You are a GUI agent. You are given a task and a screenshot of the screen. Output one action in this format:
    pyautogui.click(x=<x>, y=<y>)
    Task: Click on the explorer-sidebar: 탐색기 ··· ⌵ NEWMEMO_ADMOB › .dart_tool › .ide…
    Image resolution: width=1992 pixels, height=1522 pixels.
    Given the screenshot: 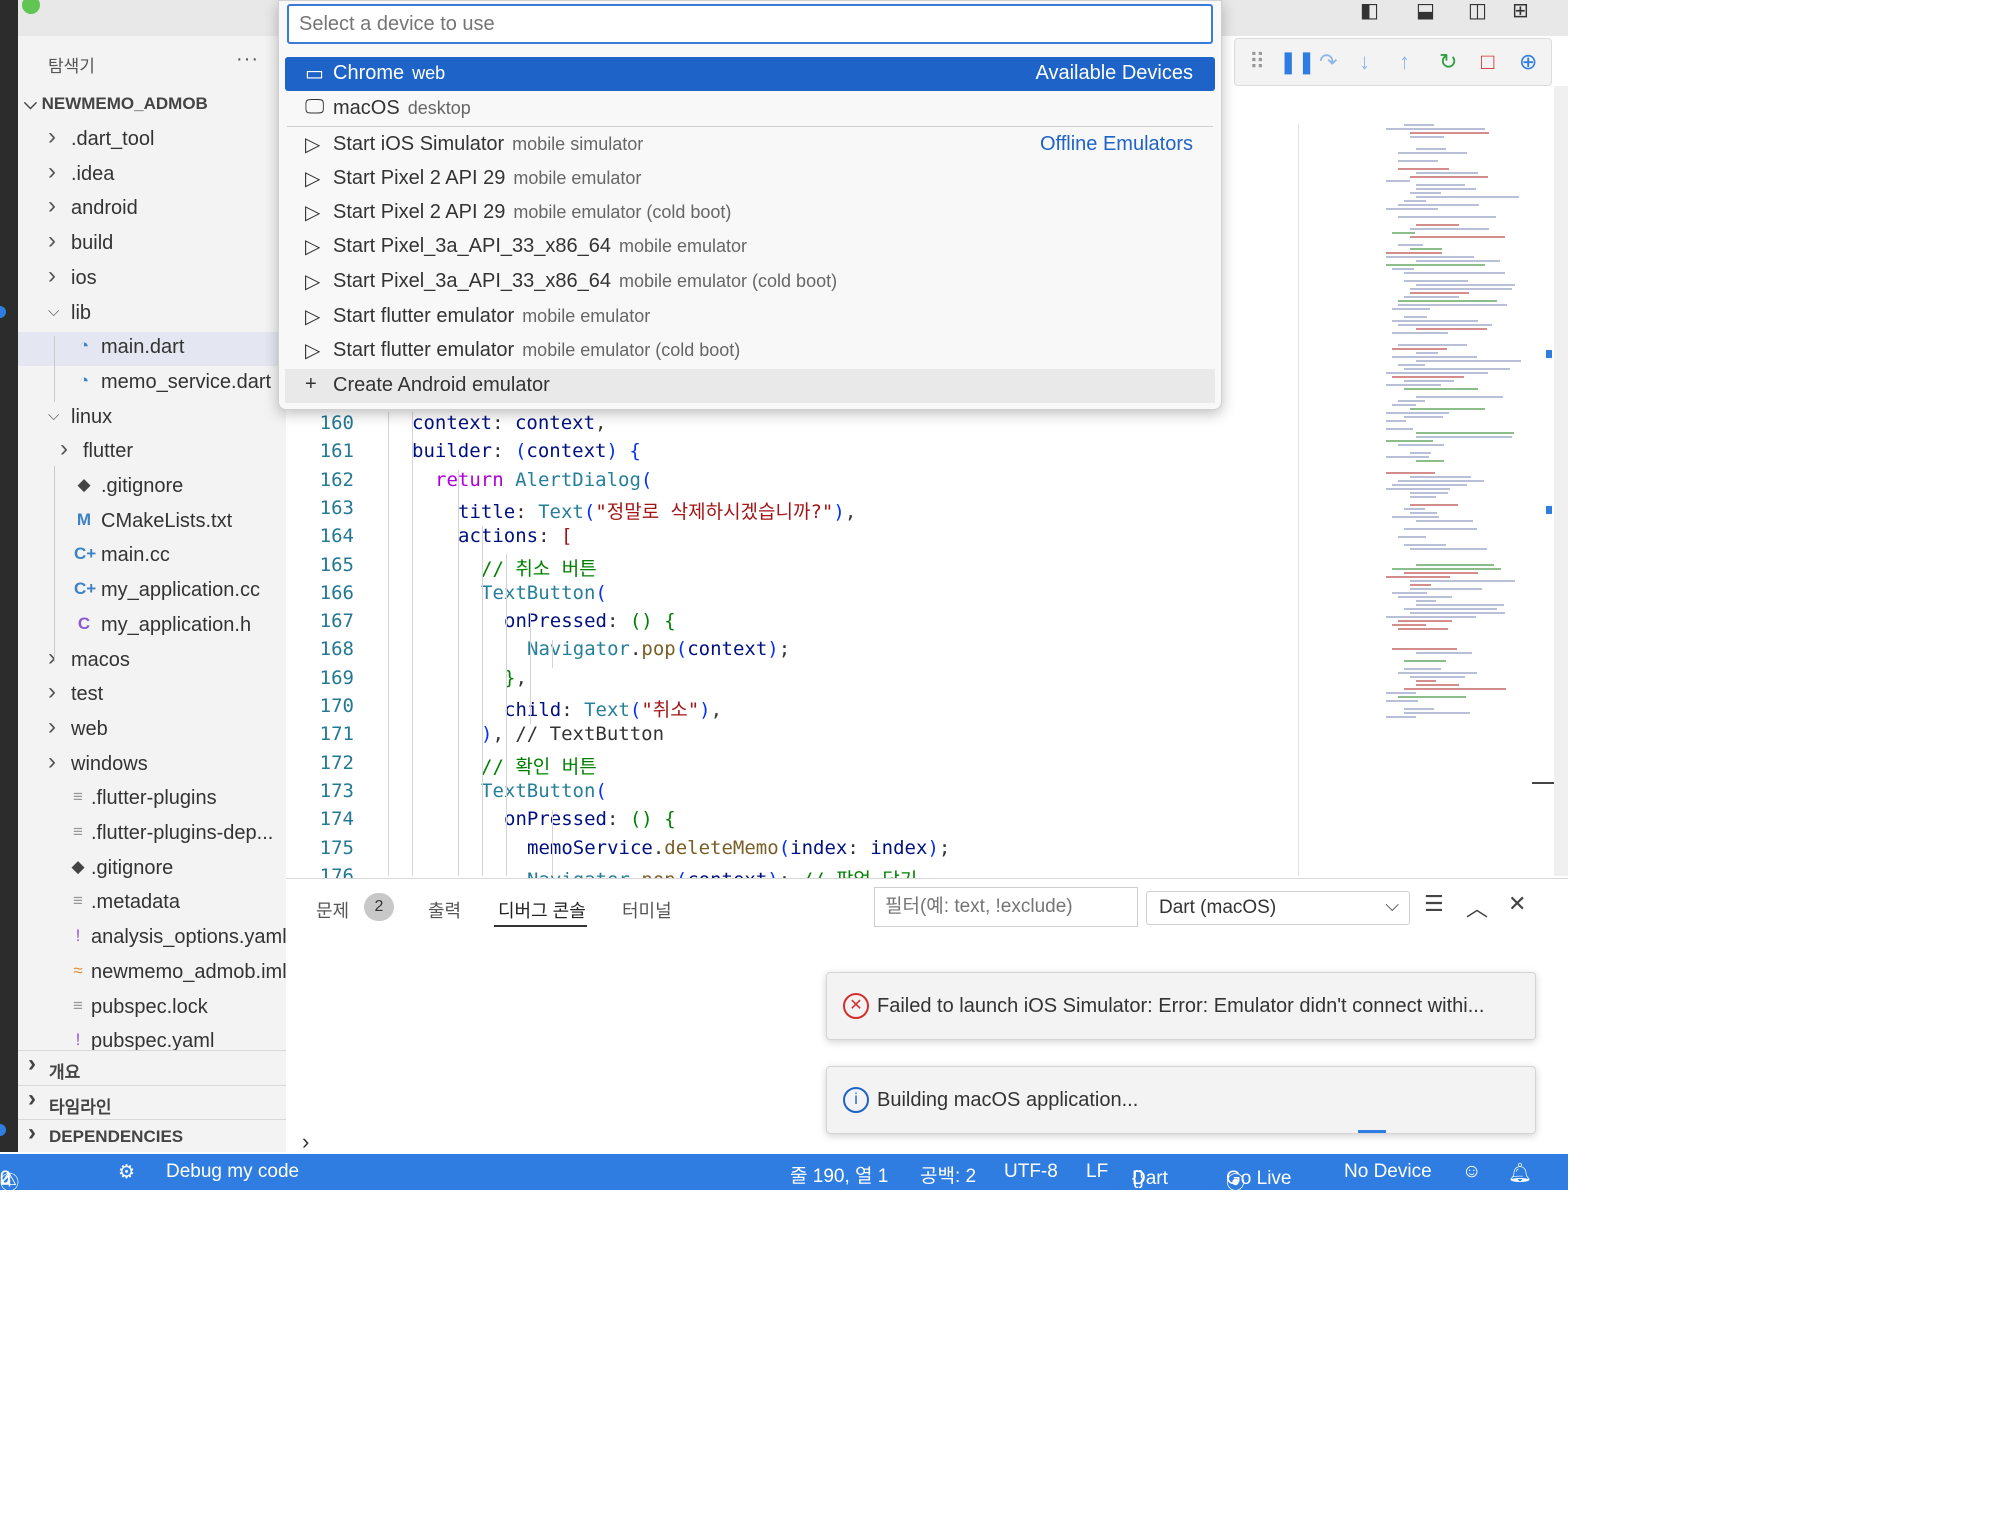 What is the action you would take?
    pyautogui.click(x=152, y=594)
    